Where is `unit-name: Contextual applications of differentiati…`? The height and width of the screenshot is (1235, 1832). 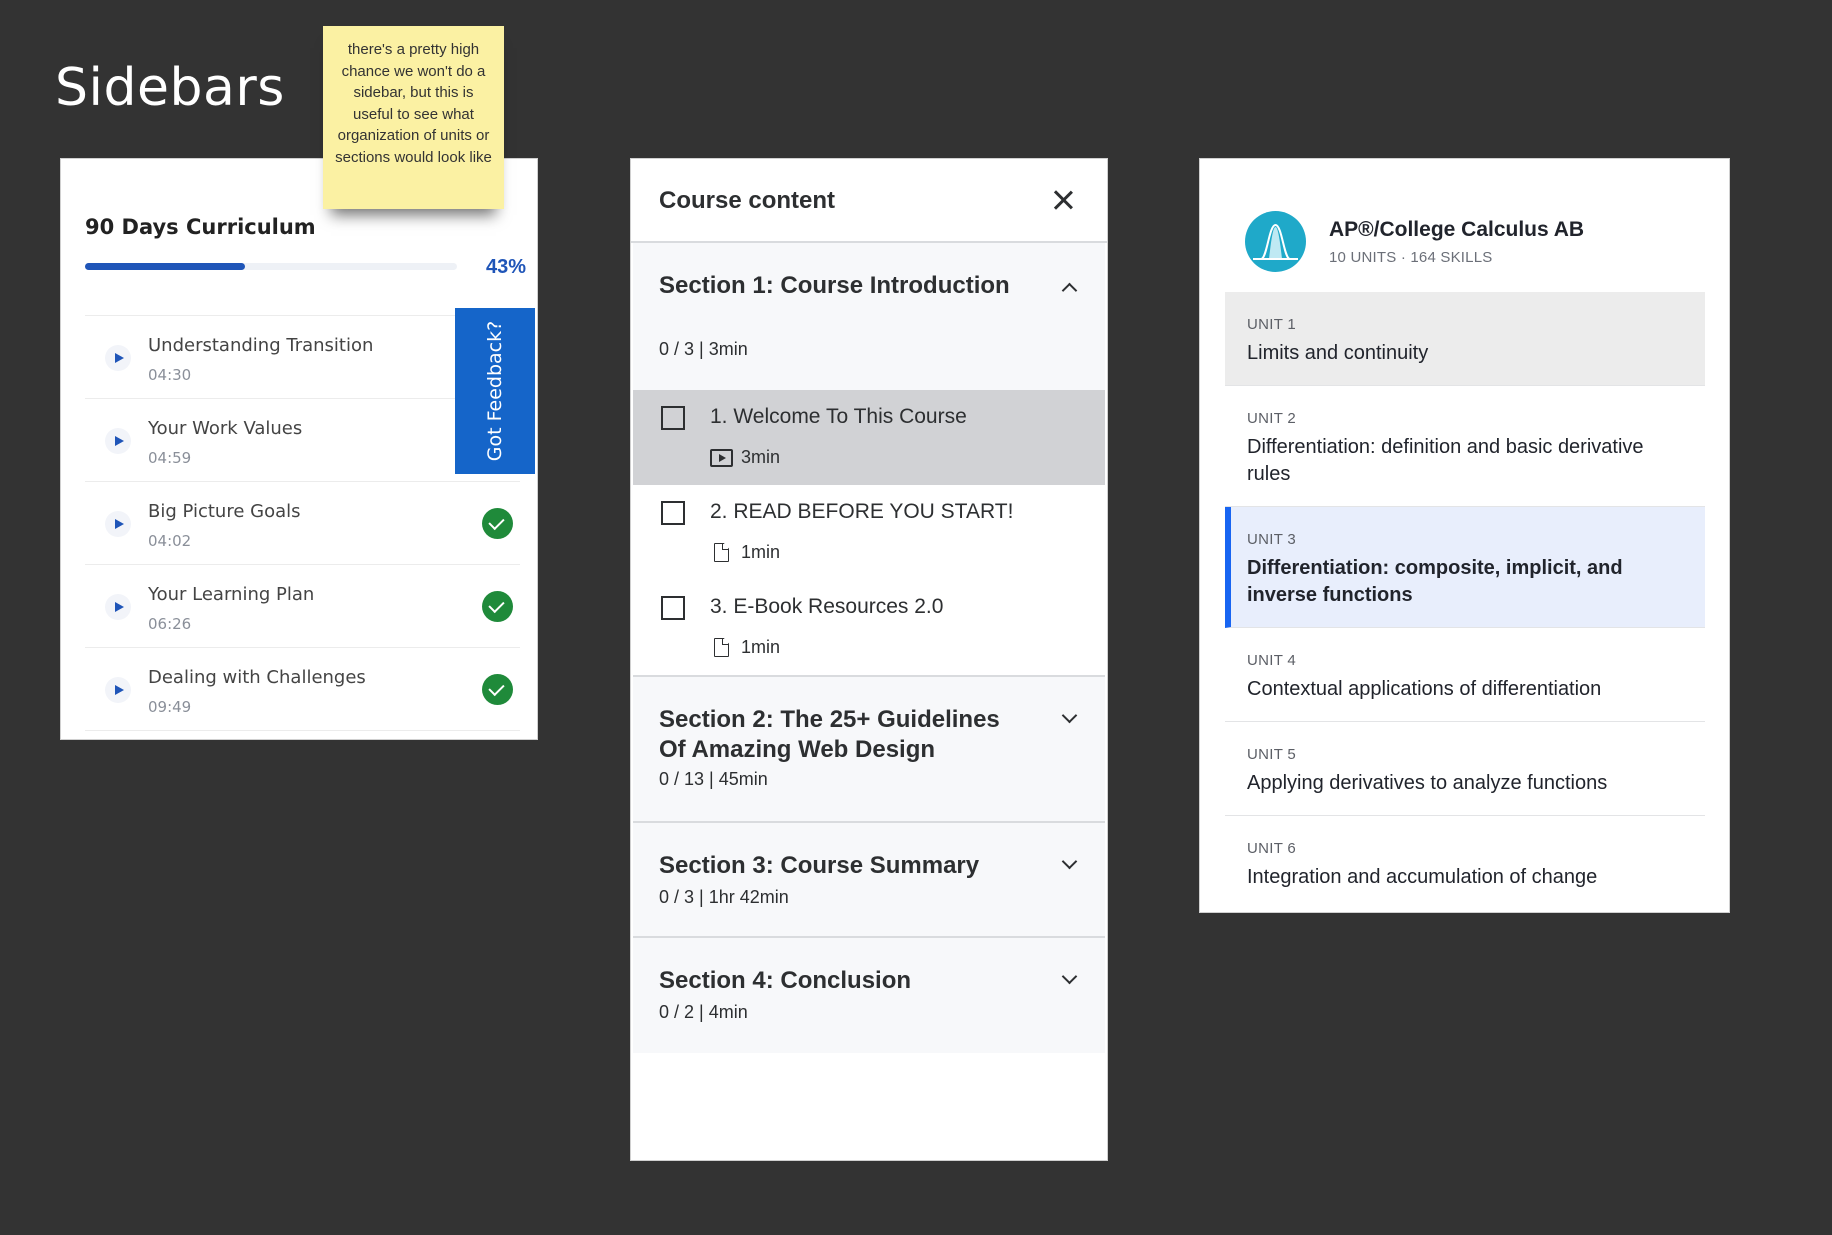
unit-name: Contextual applications of differentiati… is located at coordinates (1424, 689).